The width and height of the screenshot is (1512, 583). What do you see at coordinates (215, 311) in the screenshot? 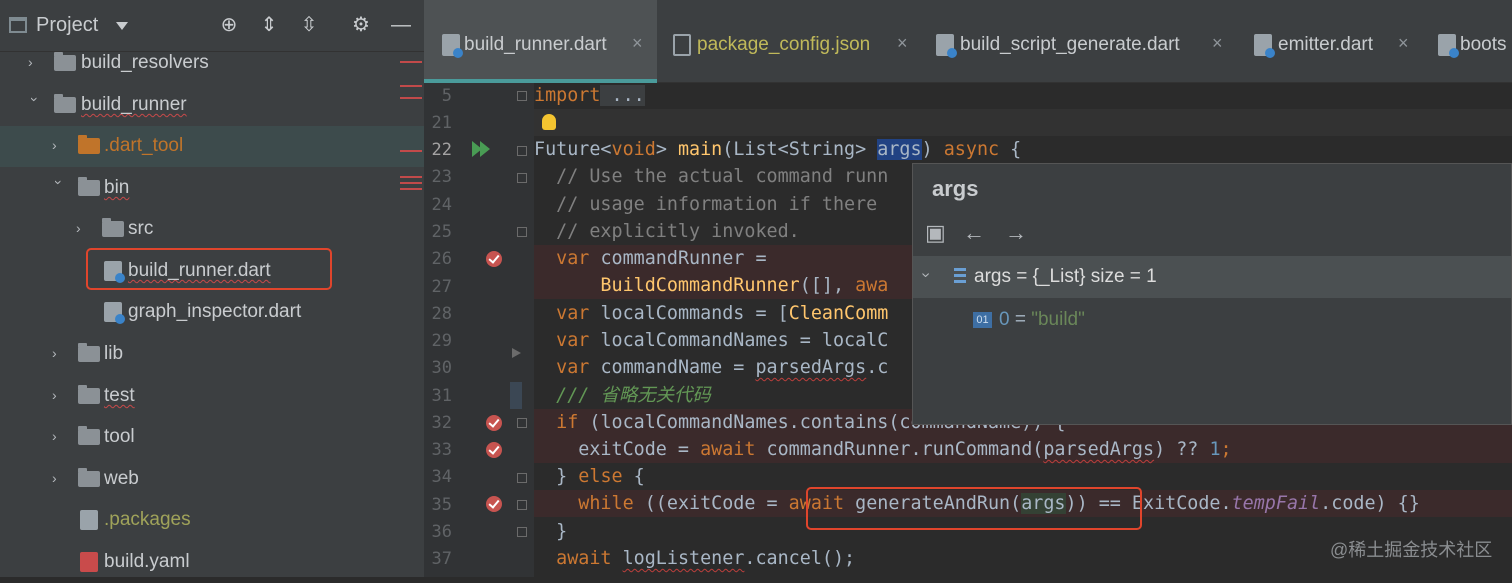
I see `tree-item-label: graph_inspector.dart` at bounding box center [215, 311].